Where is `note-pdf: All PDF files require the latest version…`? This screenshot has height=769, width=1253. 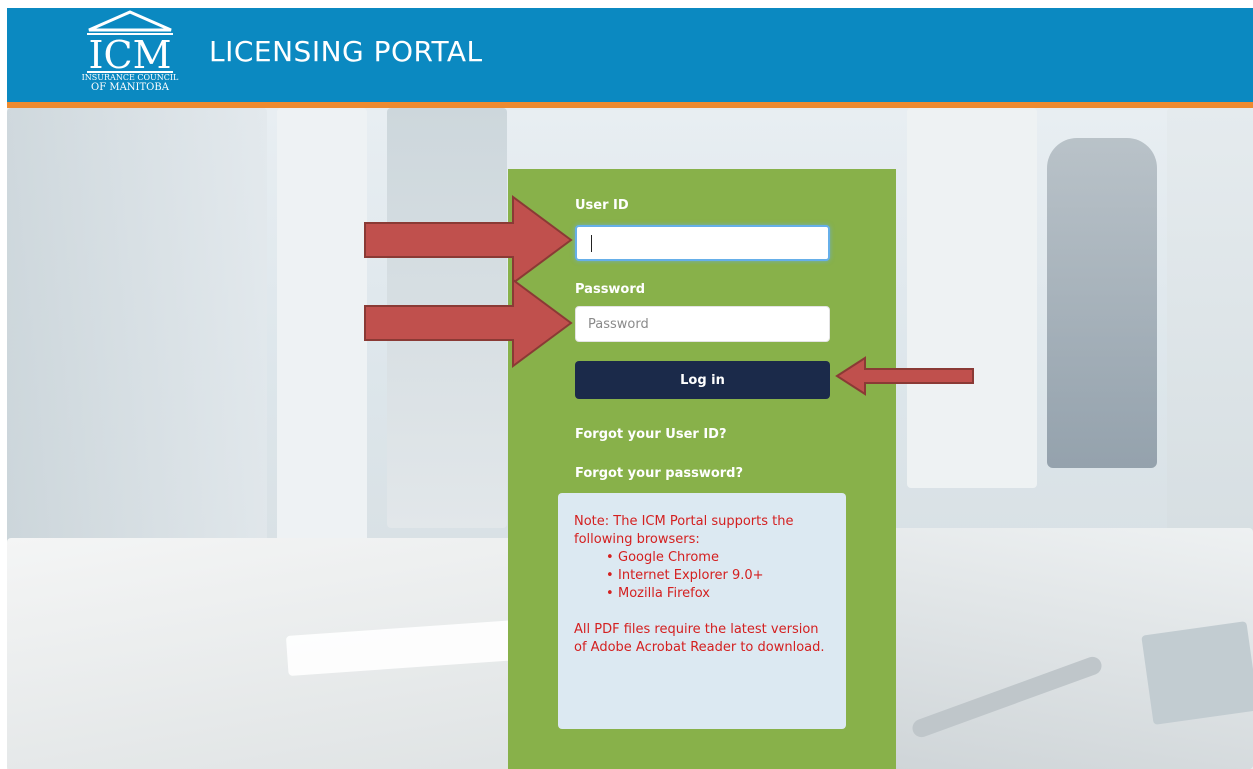
note-pdf: All PDF files require the latest version… is located at coordinates (699, 638).